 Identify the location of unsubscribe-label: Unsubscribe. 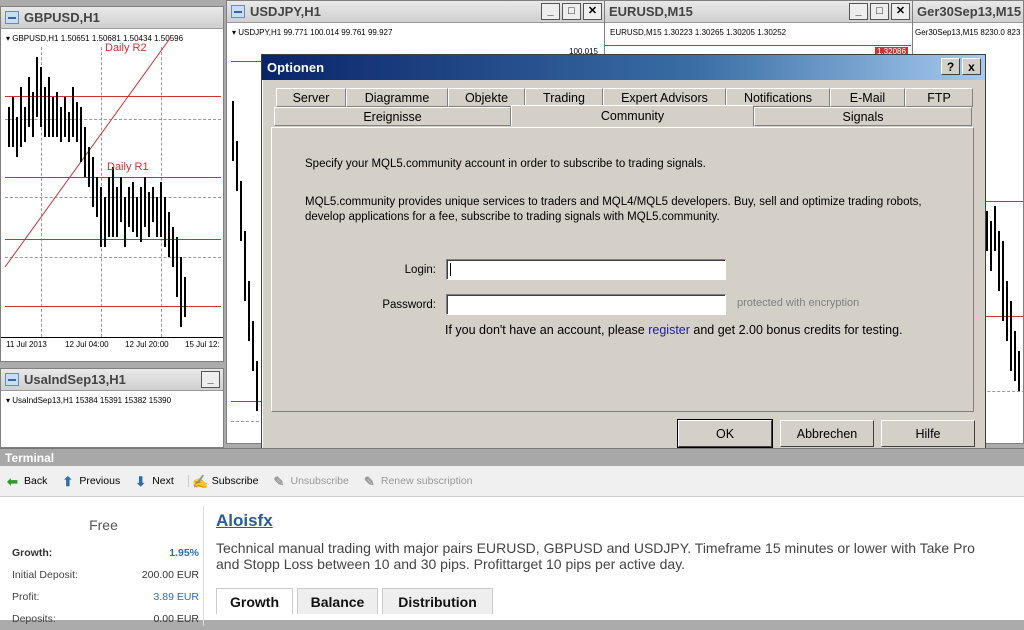
(319, 481).